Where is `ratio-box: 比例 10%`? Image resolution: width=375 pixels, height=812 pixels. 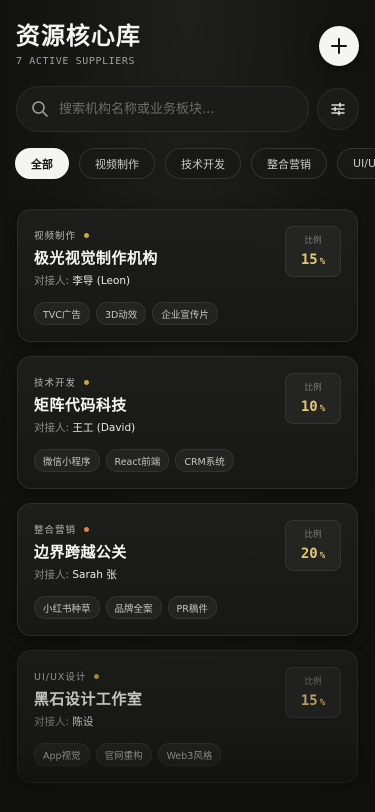 ratio-box: 比例 10% is located at coordinates (313, 398).